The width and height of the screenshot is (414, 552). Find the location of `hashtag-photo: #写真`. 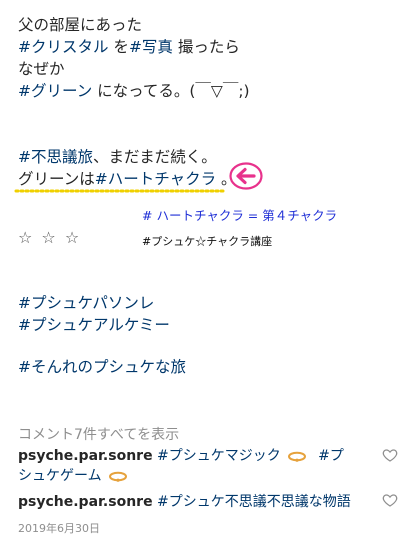

hashtag-photo: #写真 is located at coordinates (151, 47).